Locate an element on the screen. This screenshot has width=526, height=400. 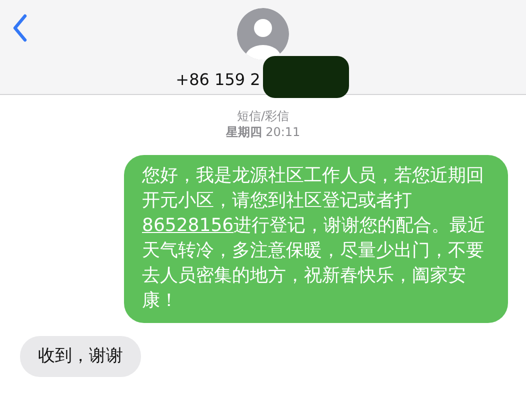
timestamp: 星期四 20:11 is located at coordinates (263, 132).